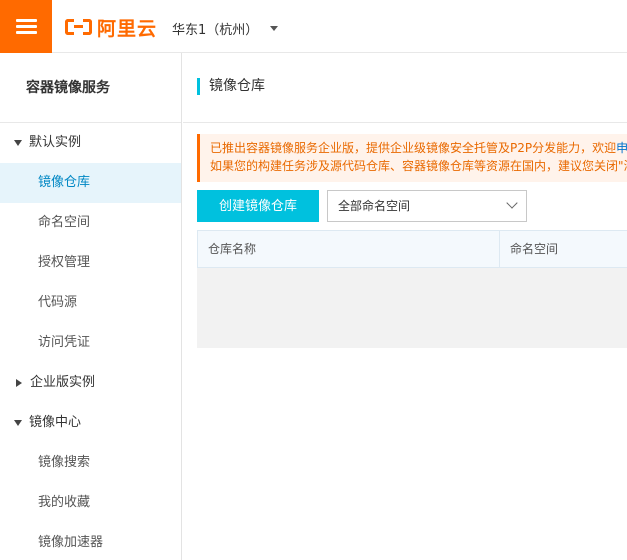 Image resolution: width=627 pixels, height=560 pixels. I want to click on table-body-empty, so click(412, 308).